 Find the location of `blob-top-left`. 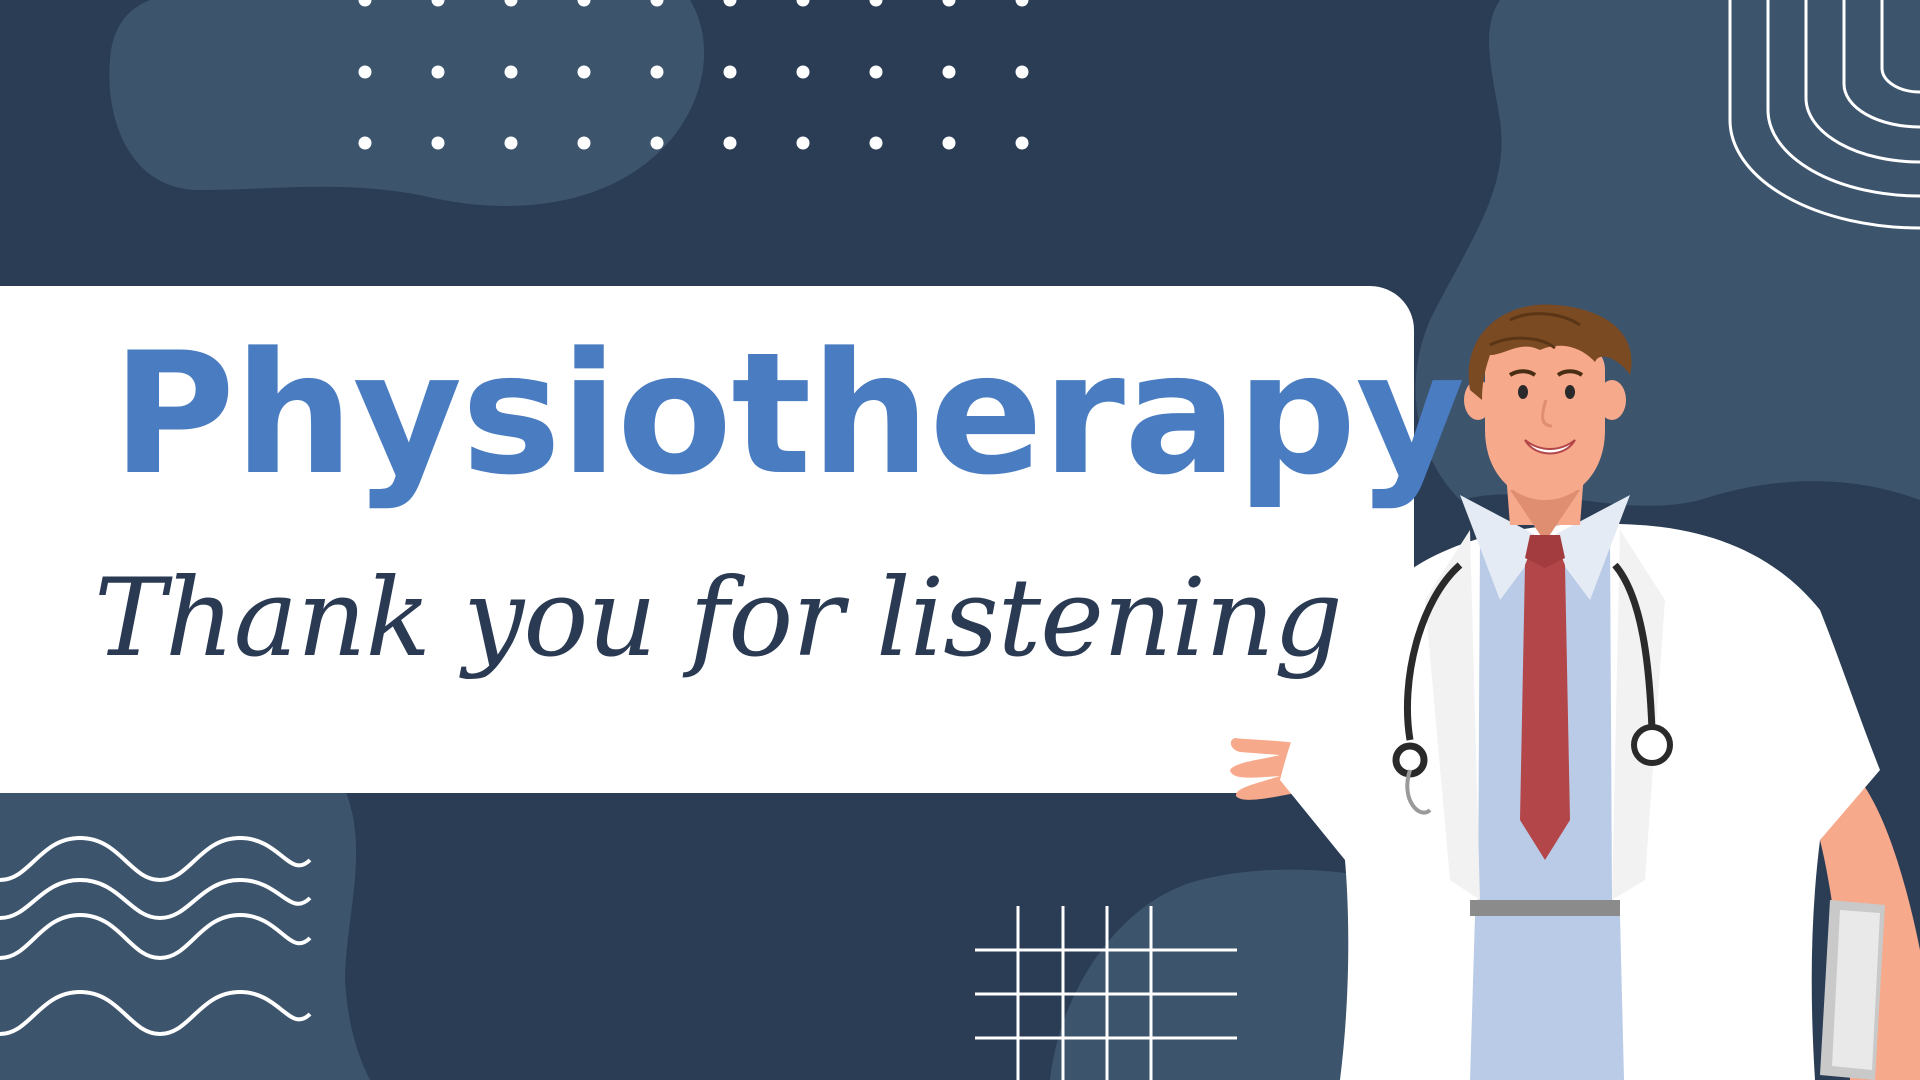

blob-top-left is located at coordinates (407, 103).